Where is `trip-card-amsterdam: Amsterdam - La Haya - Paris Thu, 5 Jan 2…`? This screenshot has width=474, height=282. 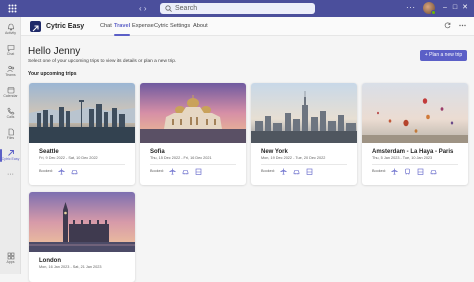
trip-card-amsterdam: Amsterdam - La Haya - Paris Thu, 5 Jan 2… is located at coordinates (415, 134).